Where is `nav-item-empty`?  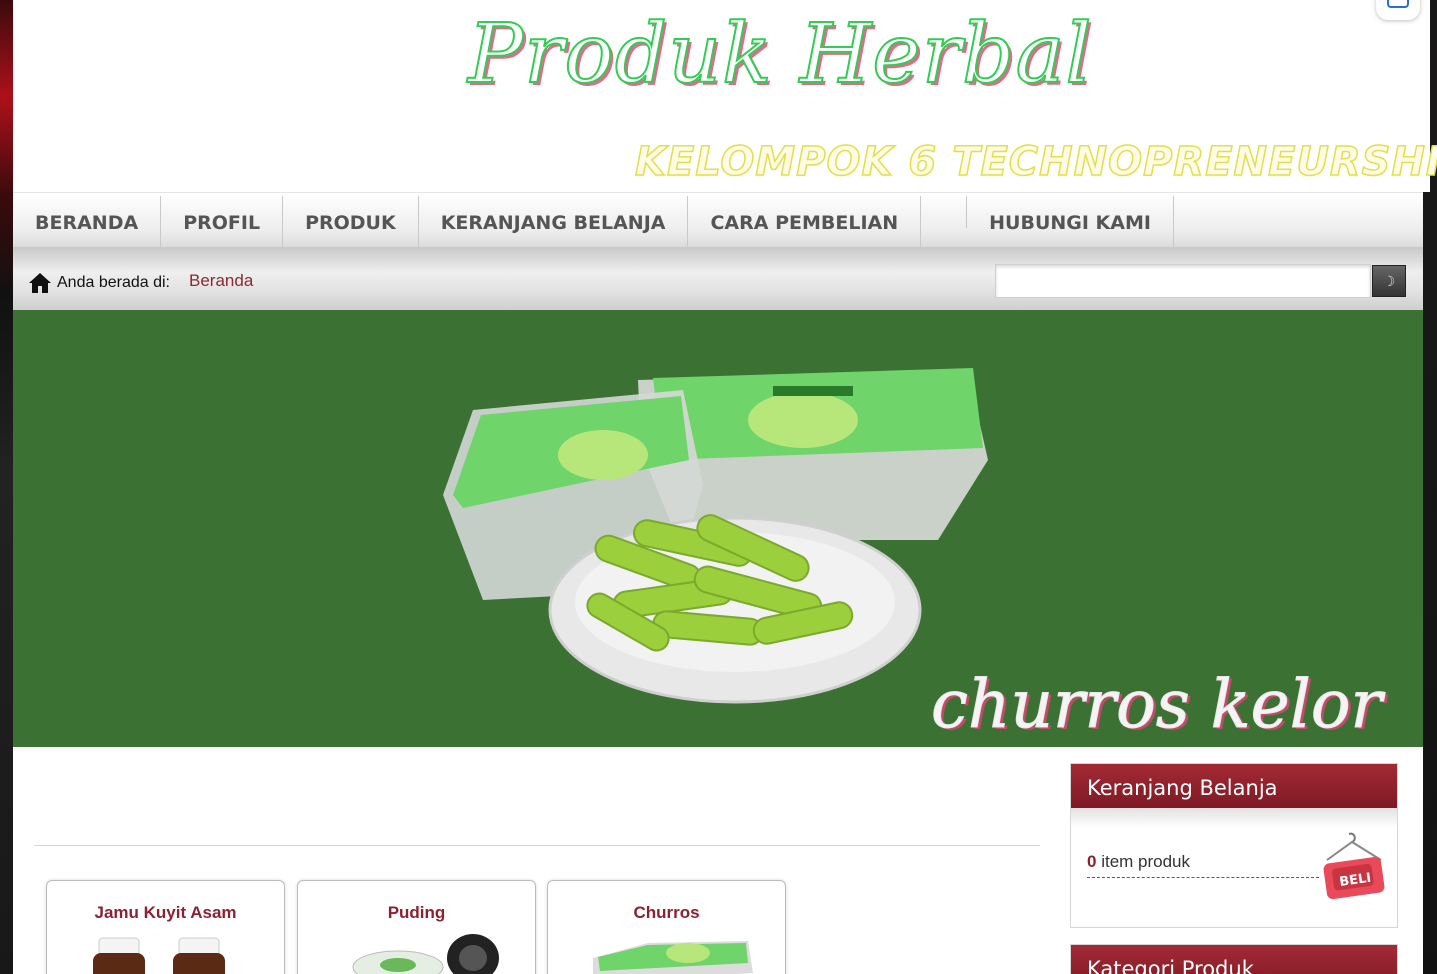
nav-item-empty is located at coordinates (944, 212).